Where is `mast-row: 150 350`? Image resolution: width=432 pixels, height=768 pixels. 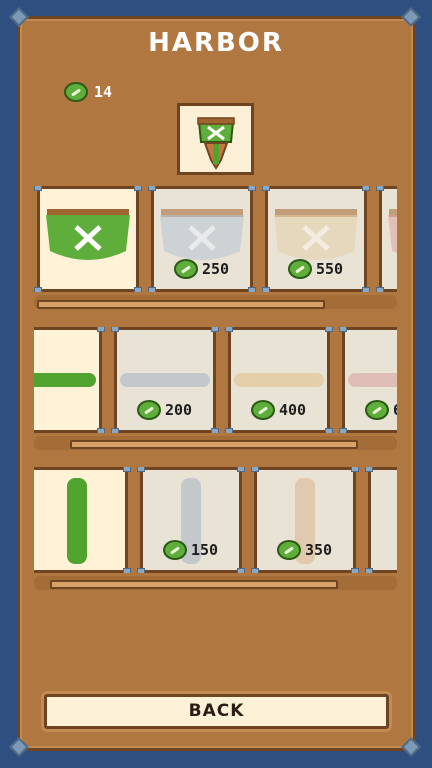
mast-row: 150 350 is located at coordinates (215, 520).